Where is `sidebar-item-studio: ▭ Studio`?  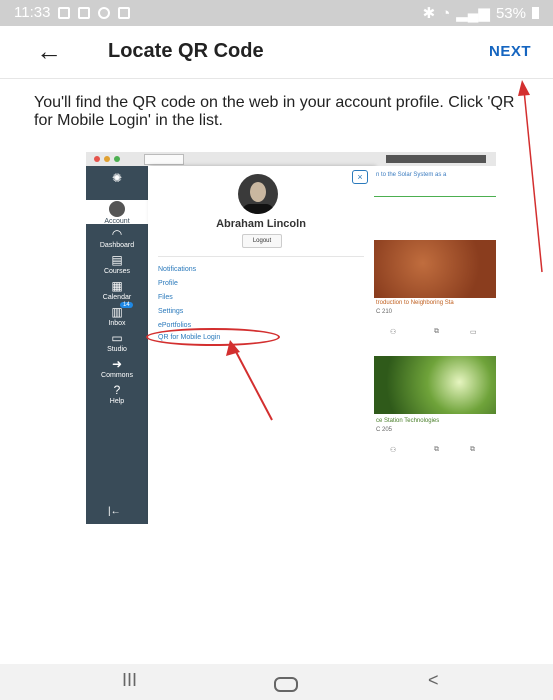 sidebar-item-studio: ▭ Studio is located at coordinates (117, 342).